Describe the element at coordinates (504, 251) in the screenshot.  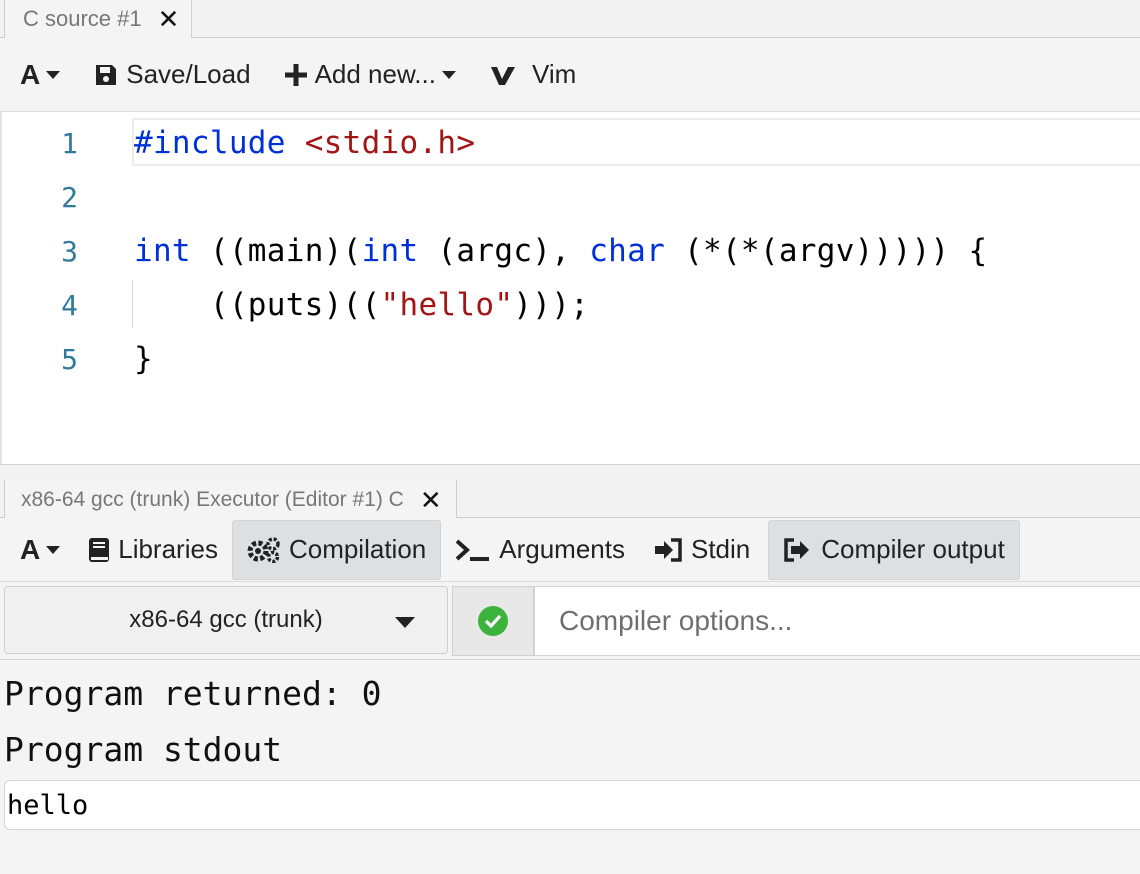
I see `code-token: (argc),` at that location.